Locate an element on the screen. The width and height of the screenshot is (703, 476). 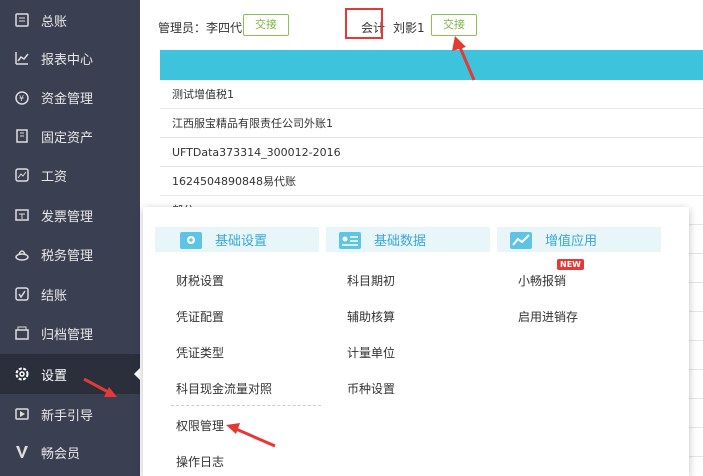
sidebar-item-label: 工资 is located at coordinates (54, 177).